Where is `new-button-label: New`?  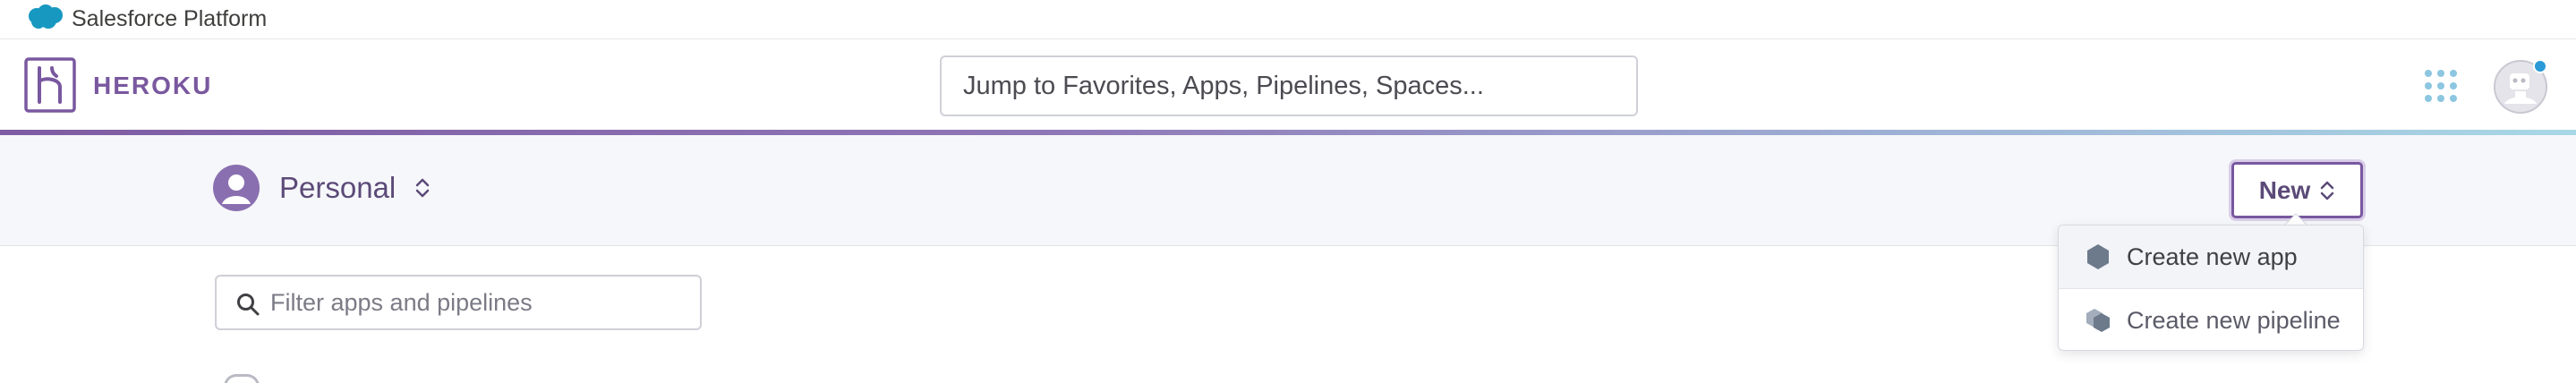
new-button-label: New is located at coordinates (2284, 189).